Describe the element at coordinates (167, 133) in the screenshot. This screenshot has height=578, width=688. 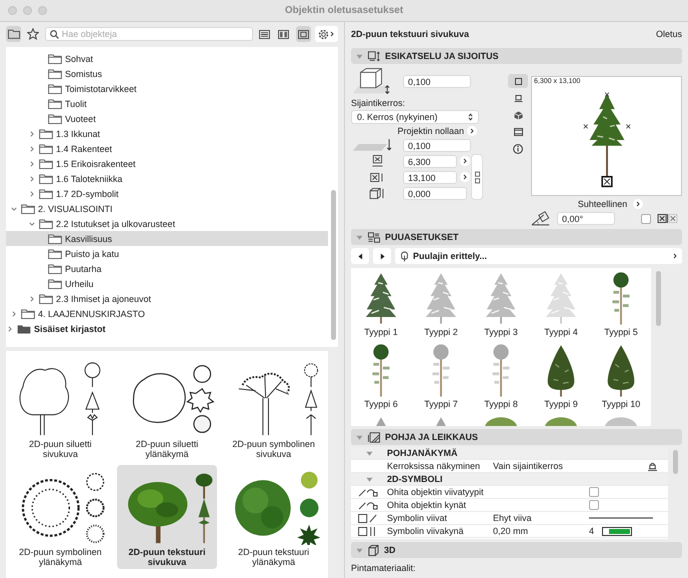
I see `tree-item: 1.3 Ikkunat` at that location.